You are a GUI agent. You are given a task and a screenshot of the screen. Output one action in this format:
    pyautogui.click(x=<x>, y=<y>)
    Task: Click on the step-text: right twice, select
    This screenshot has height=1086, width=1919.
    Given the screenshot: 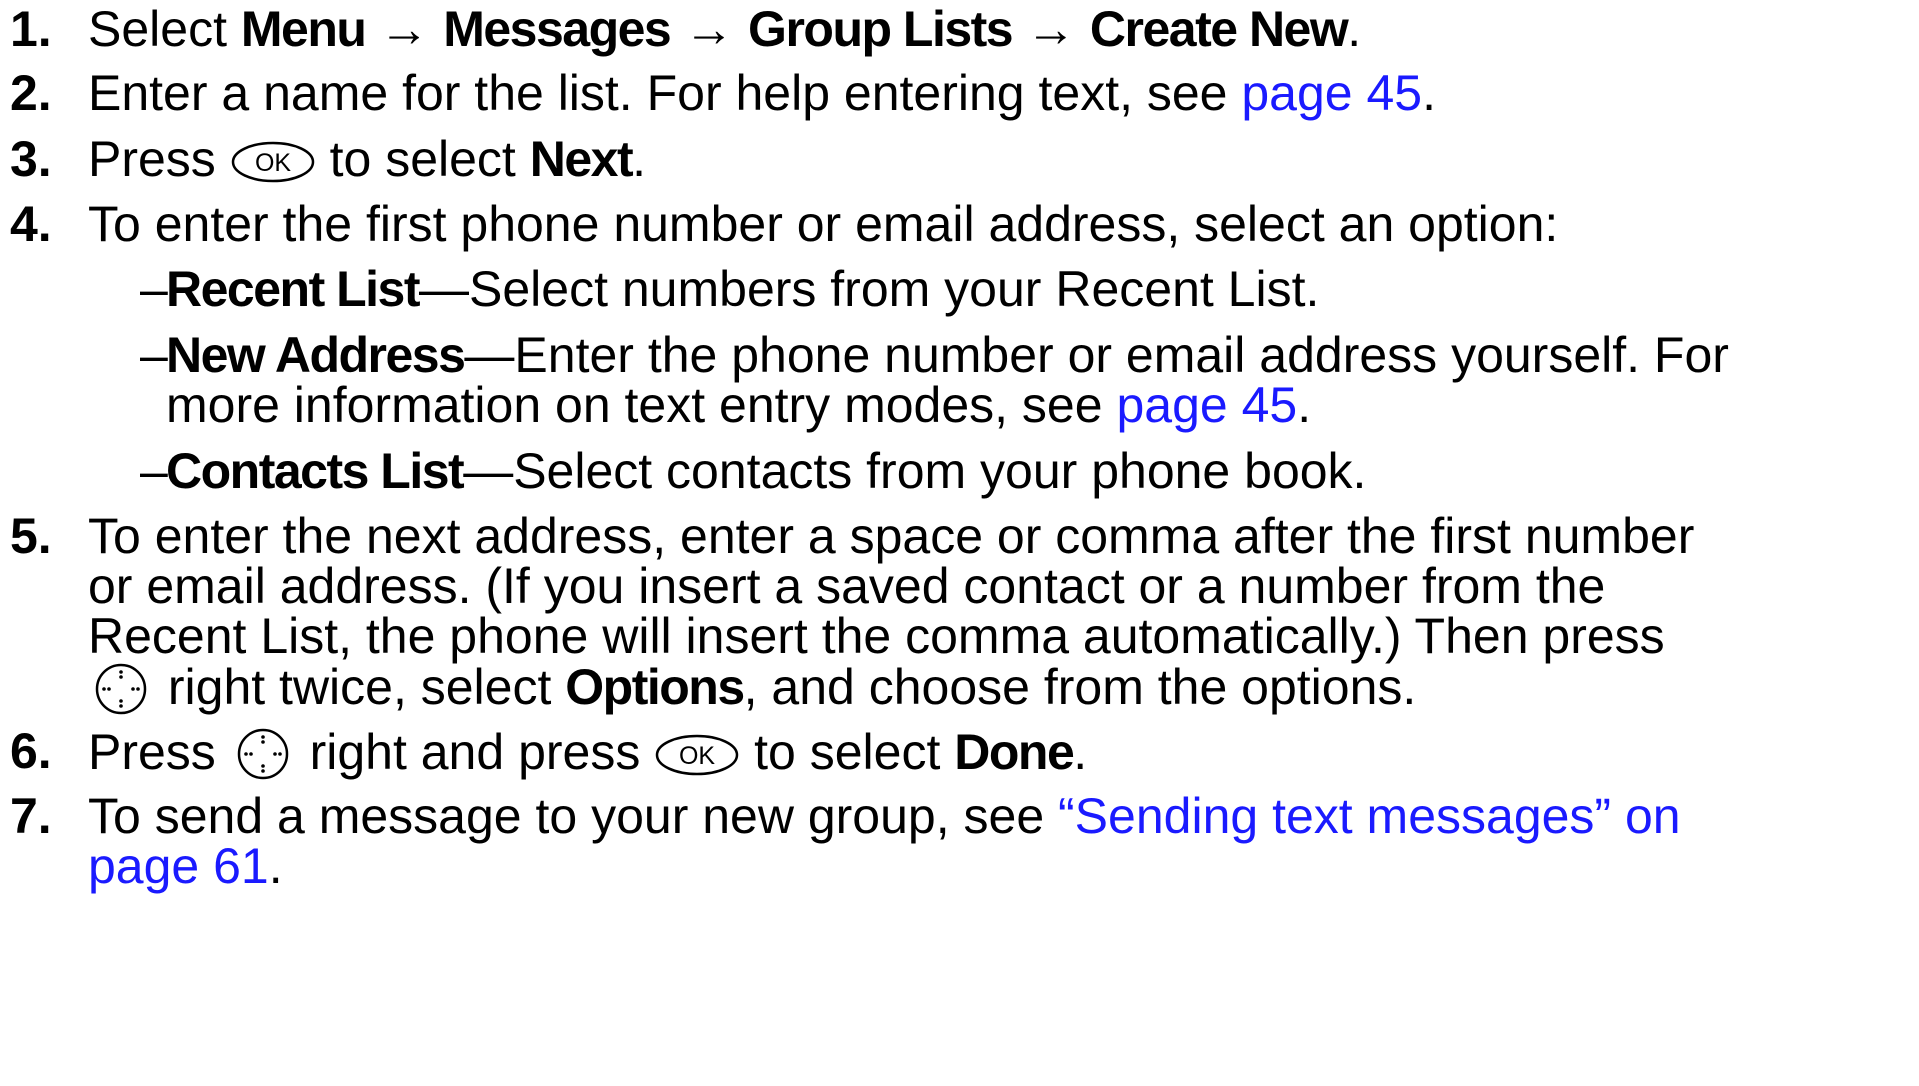 What is the action you would take?
    pyautogui.click(x=360, y=687)
    